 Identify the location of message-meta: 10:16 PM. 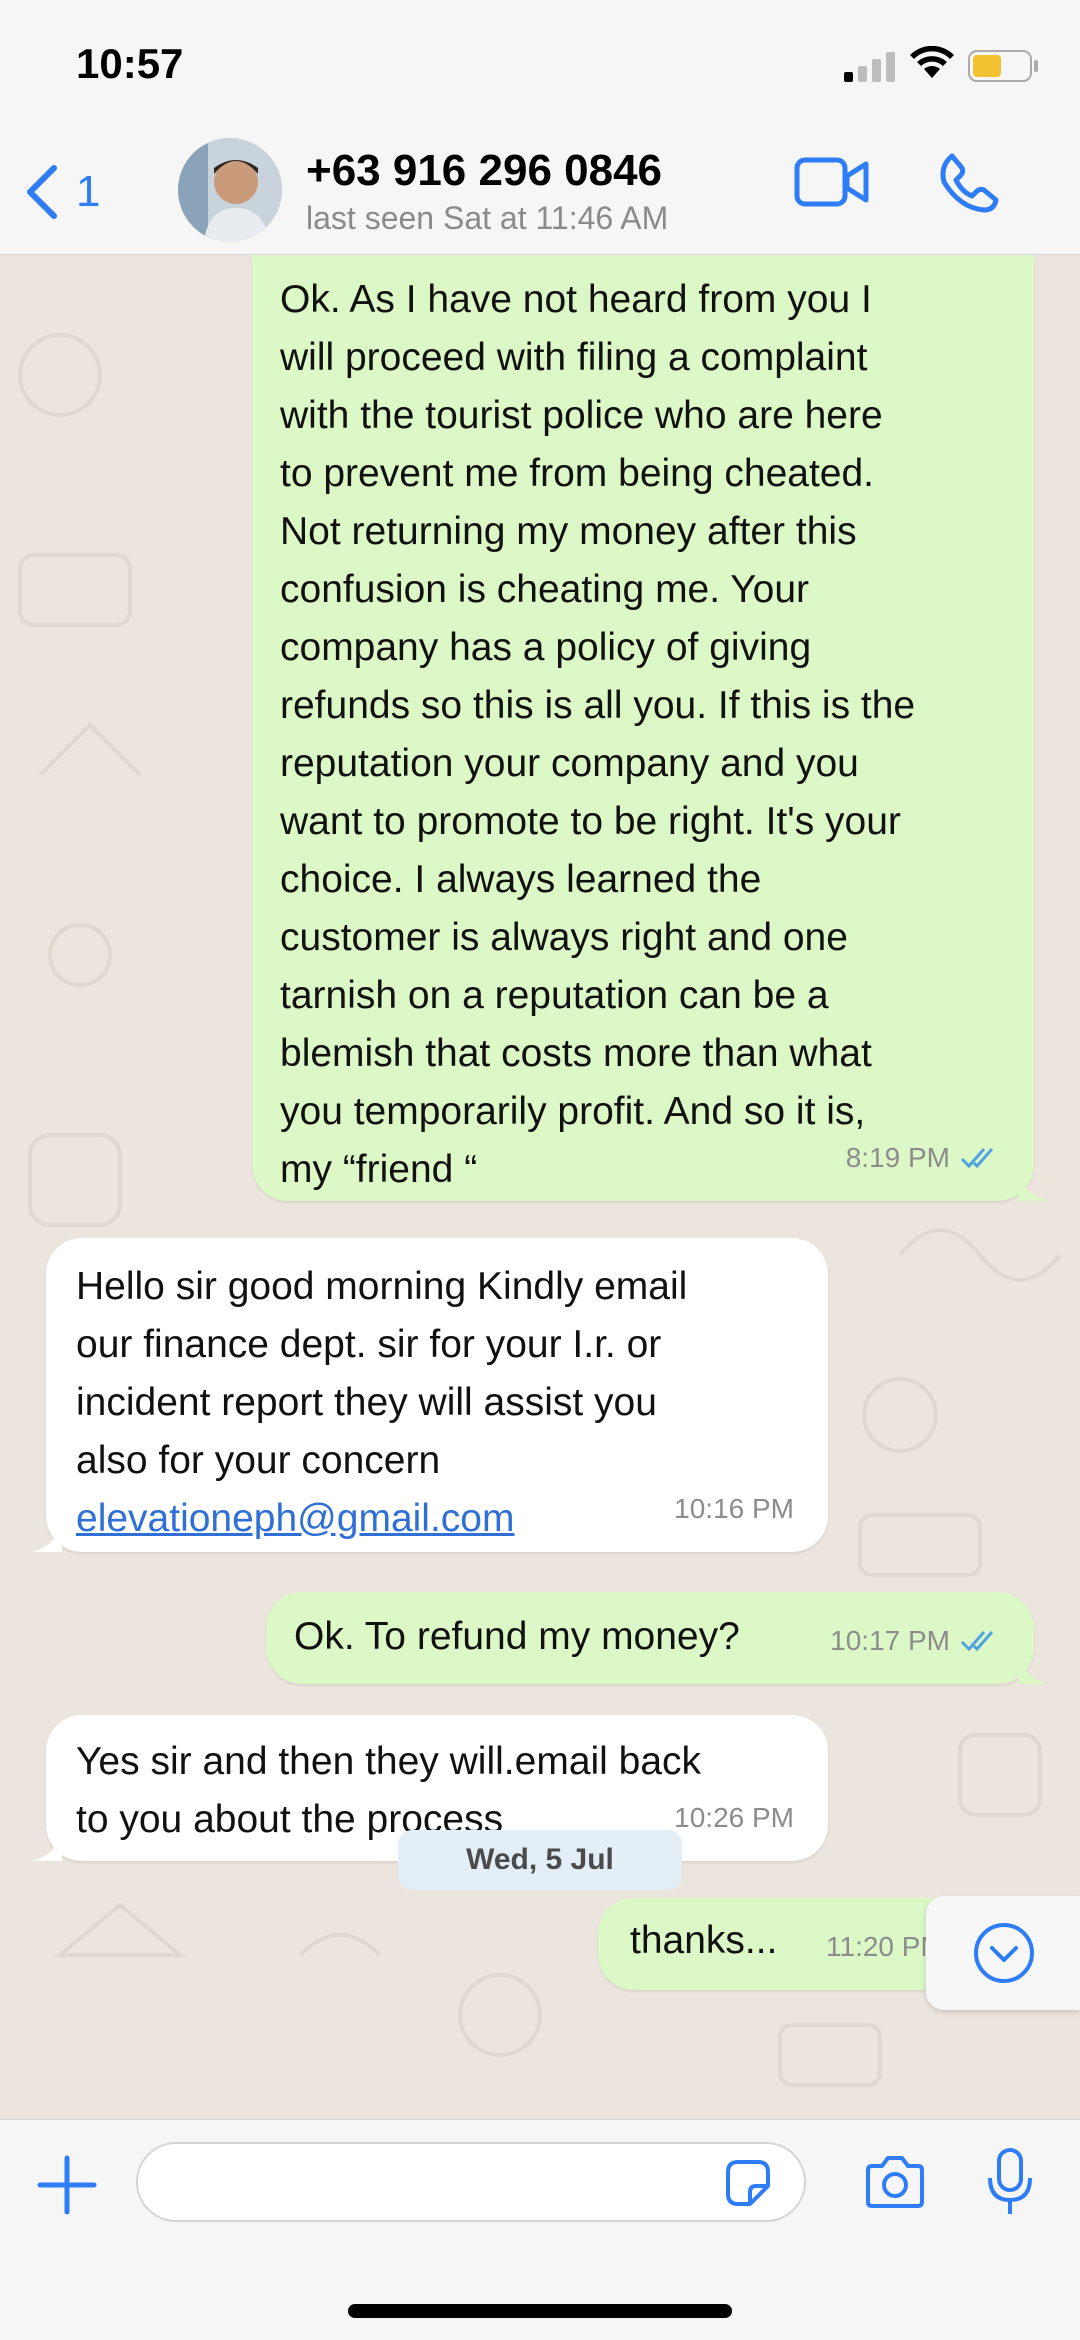
(734, 1509).